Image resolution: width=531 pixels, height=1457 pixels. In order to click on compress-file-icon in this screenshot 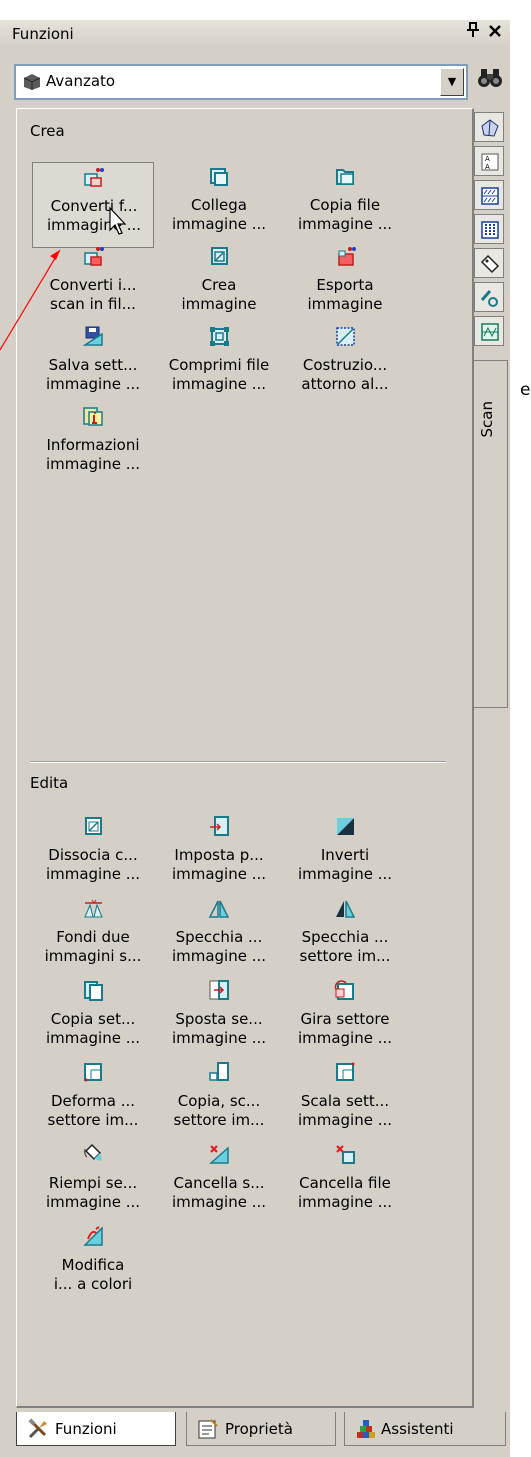, I will do `click(219, 336)`.